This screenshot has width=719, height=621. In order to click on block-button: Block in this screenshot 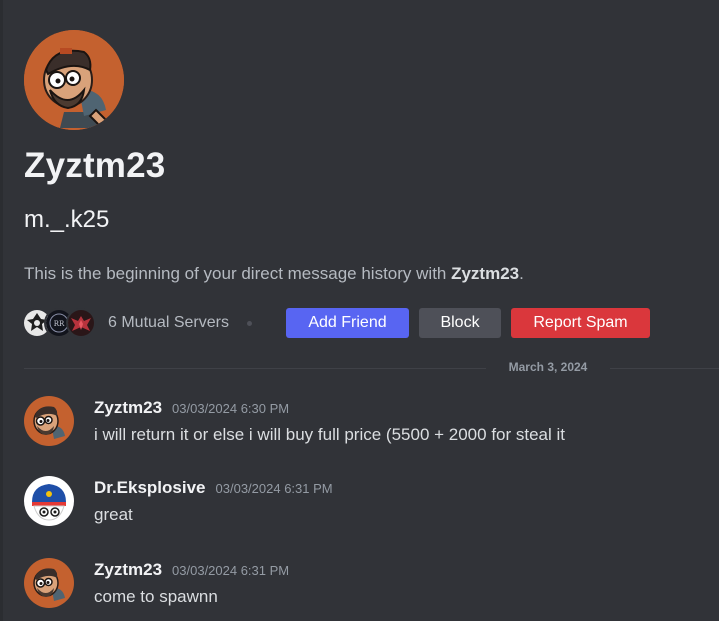, I will do `click(460, 323)`.